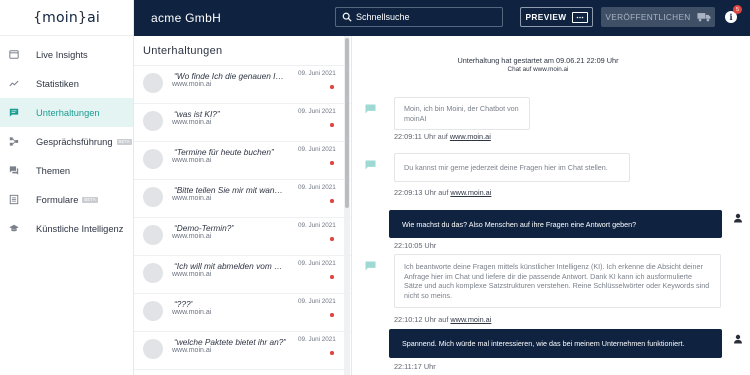 The image size is (750, 375). What do you see at coordinates (443, 192) in the screenshot?
I see `message-meta: 22:09:13 Uhr auf www.moin.ai` at bounding box center [443, 192].